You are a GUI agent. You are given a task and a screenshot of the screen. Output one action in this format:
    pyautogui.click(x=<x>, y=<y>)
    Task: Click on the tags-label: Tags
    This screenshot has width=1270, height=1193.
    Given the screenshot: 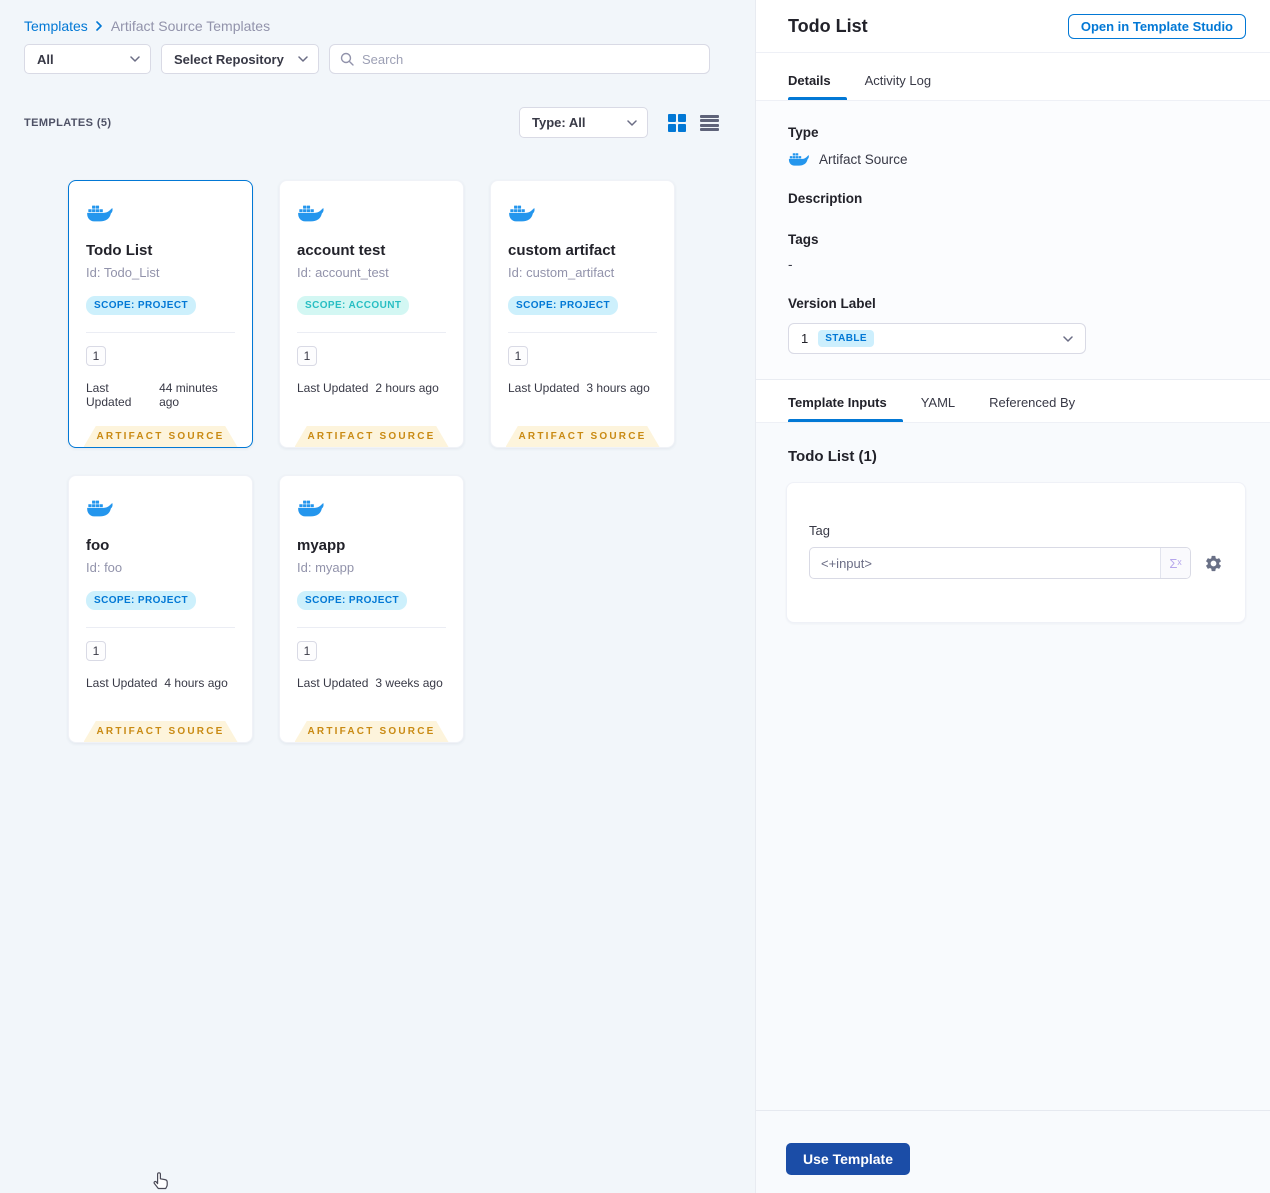 What is the action you would take?
    pyautogui.click(x=803, y=239)
    